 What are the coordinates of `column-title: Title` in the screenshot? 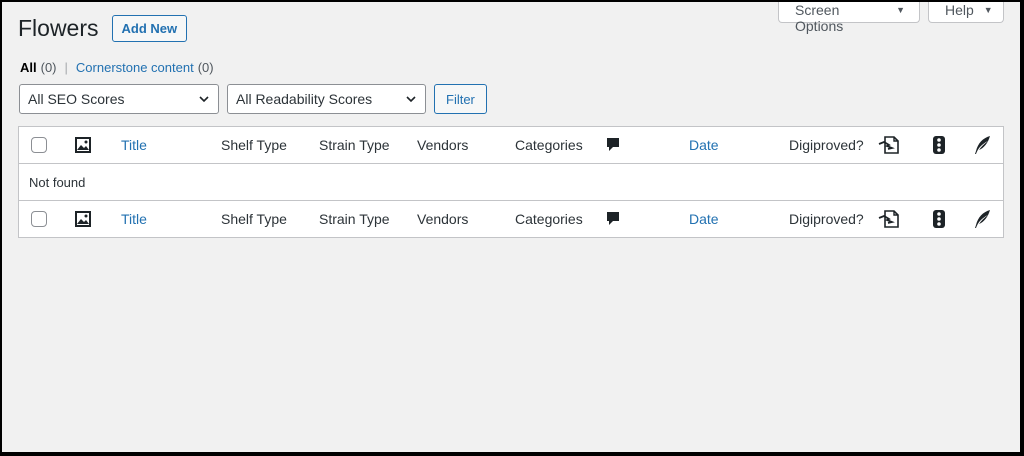 It's located at (134, 145).